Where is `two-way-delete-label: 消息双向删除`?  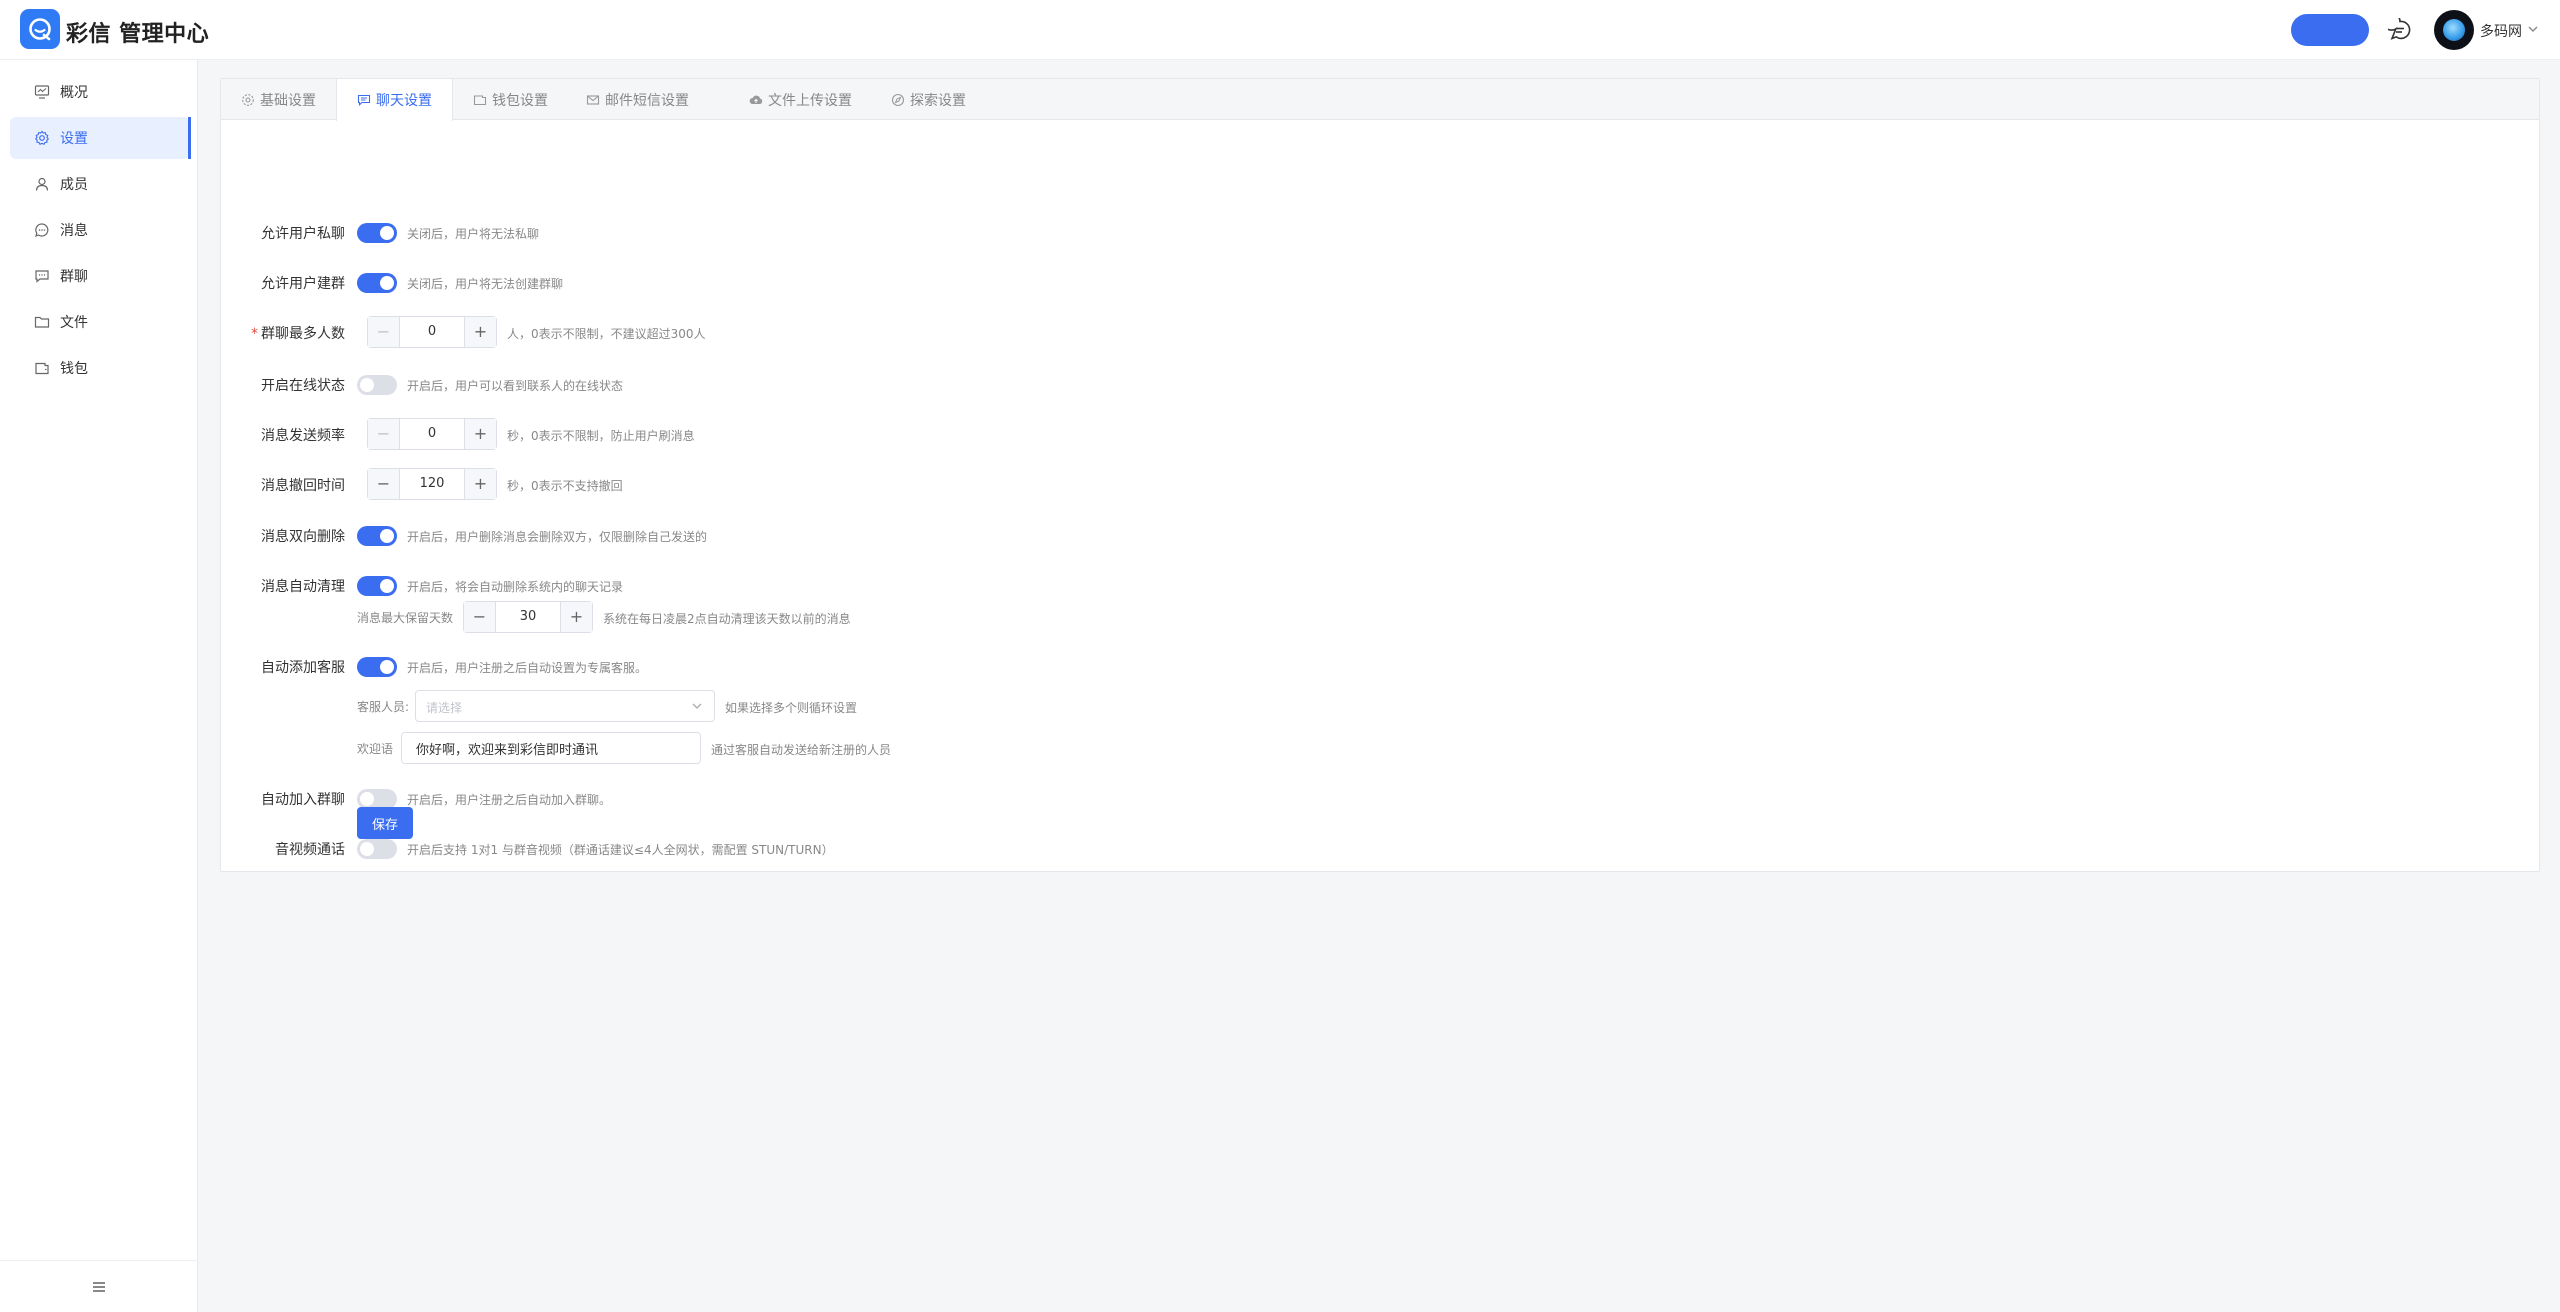 two-way-delete-label: 消息双向删除 is located at coordinates (303, 537).